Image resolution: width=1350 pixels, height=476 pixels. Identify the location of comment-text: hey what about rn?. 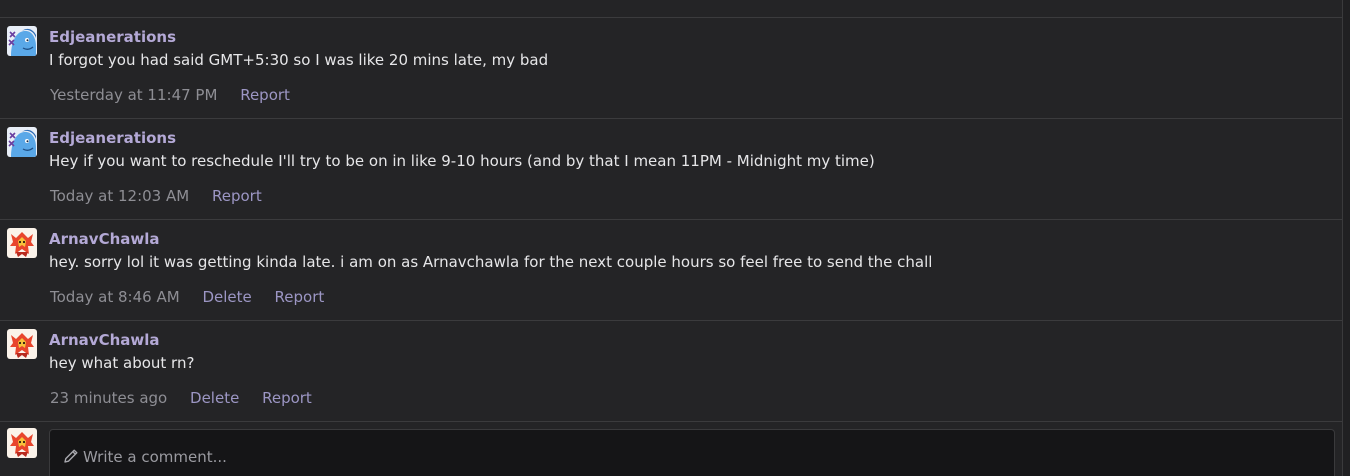
(122, 363).